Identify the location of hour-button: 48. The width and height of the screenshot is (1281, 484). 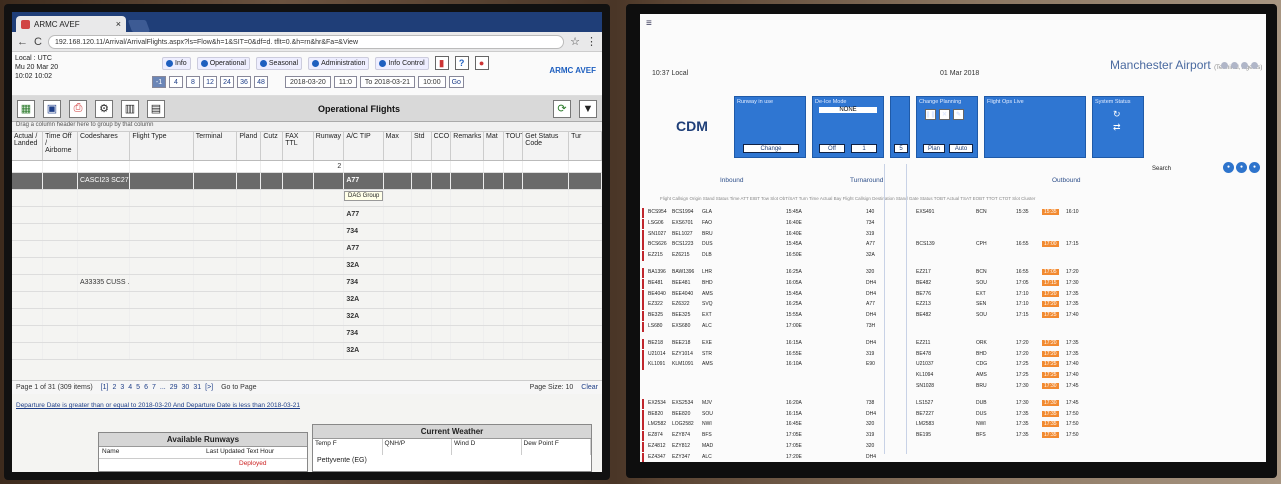
(261, 82).